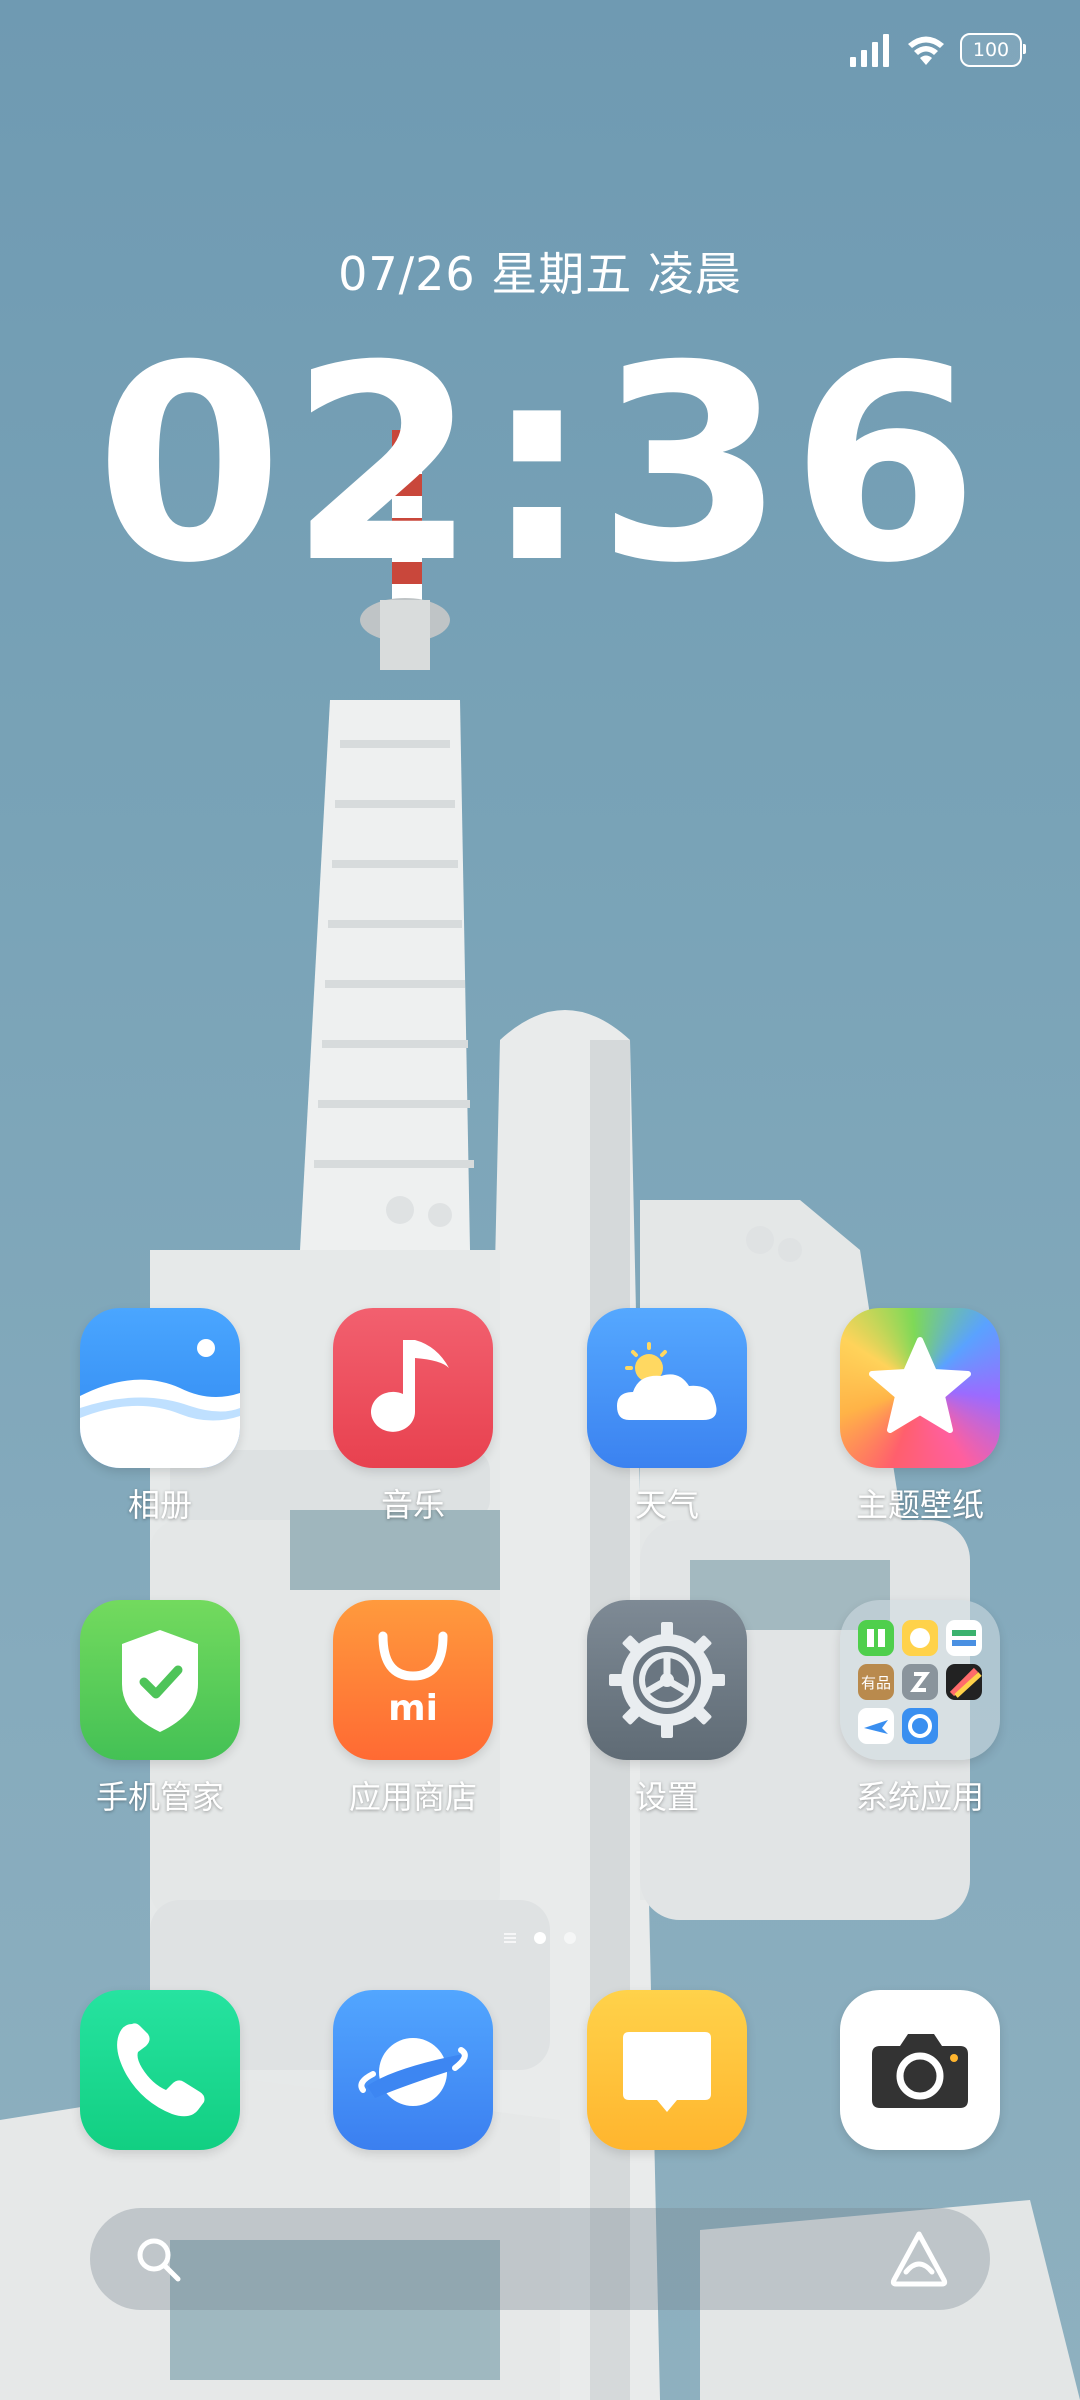 The image size is (1080, 2400). Describe the element at coordinates (160, 1680) in the screenshot. I see `security-icon` at that location.